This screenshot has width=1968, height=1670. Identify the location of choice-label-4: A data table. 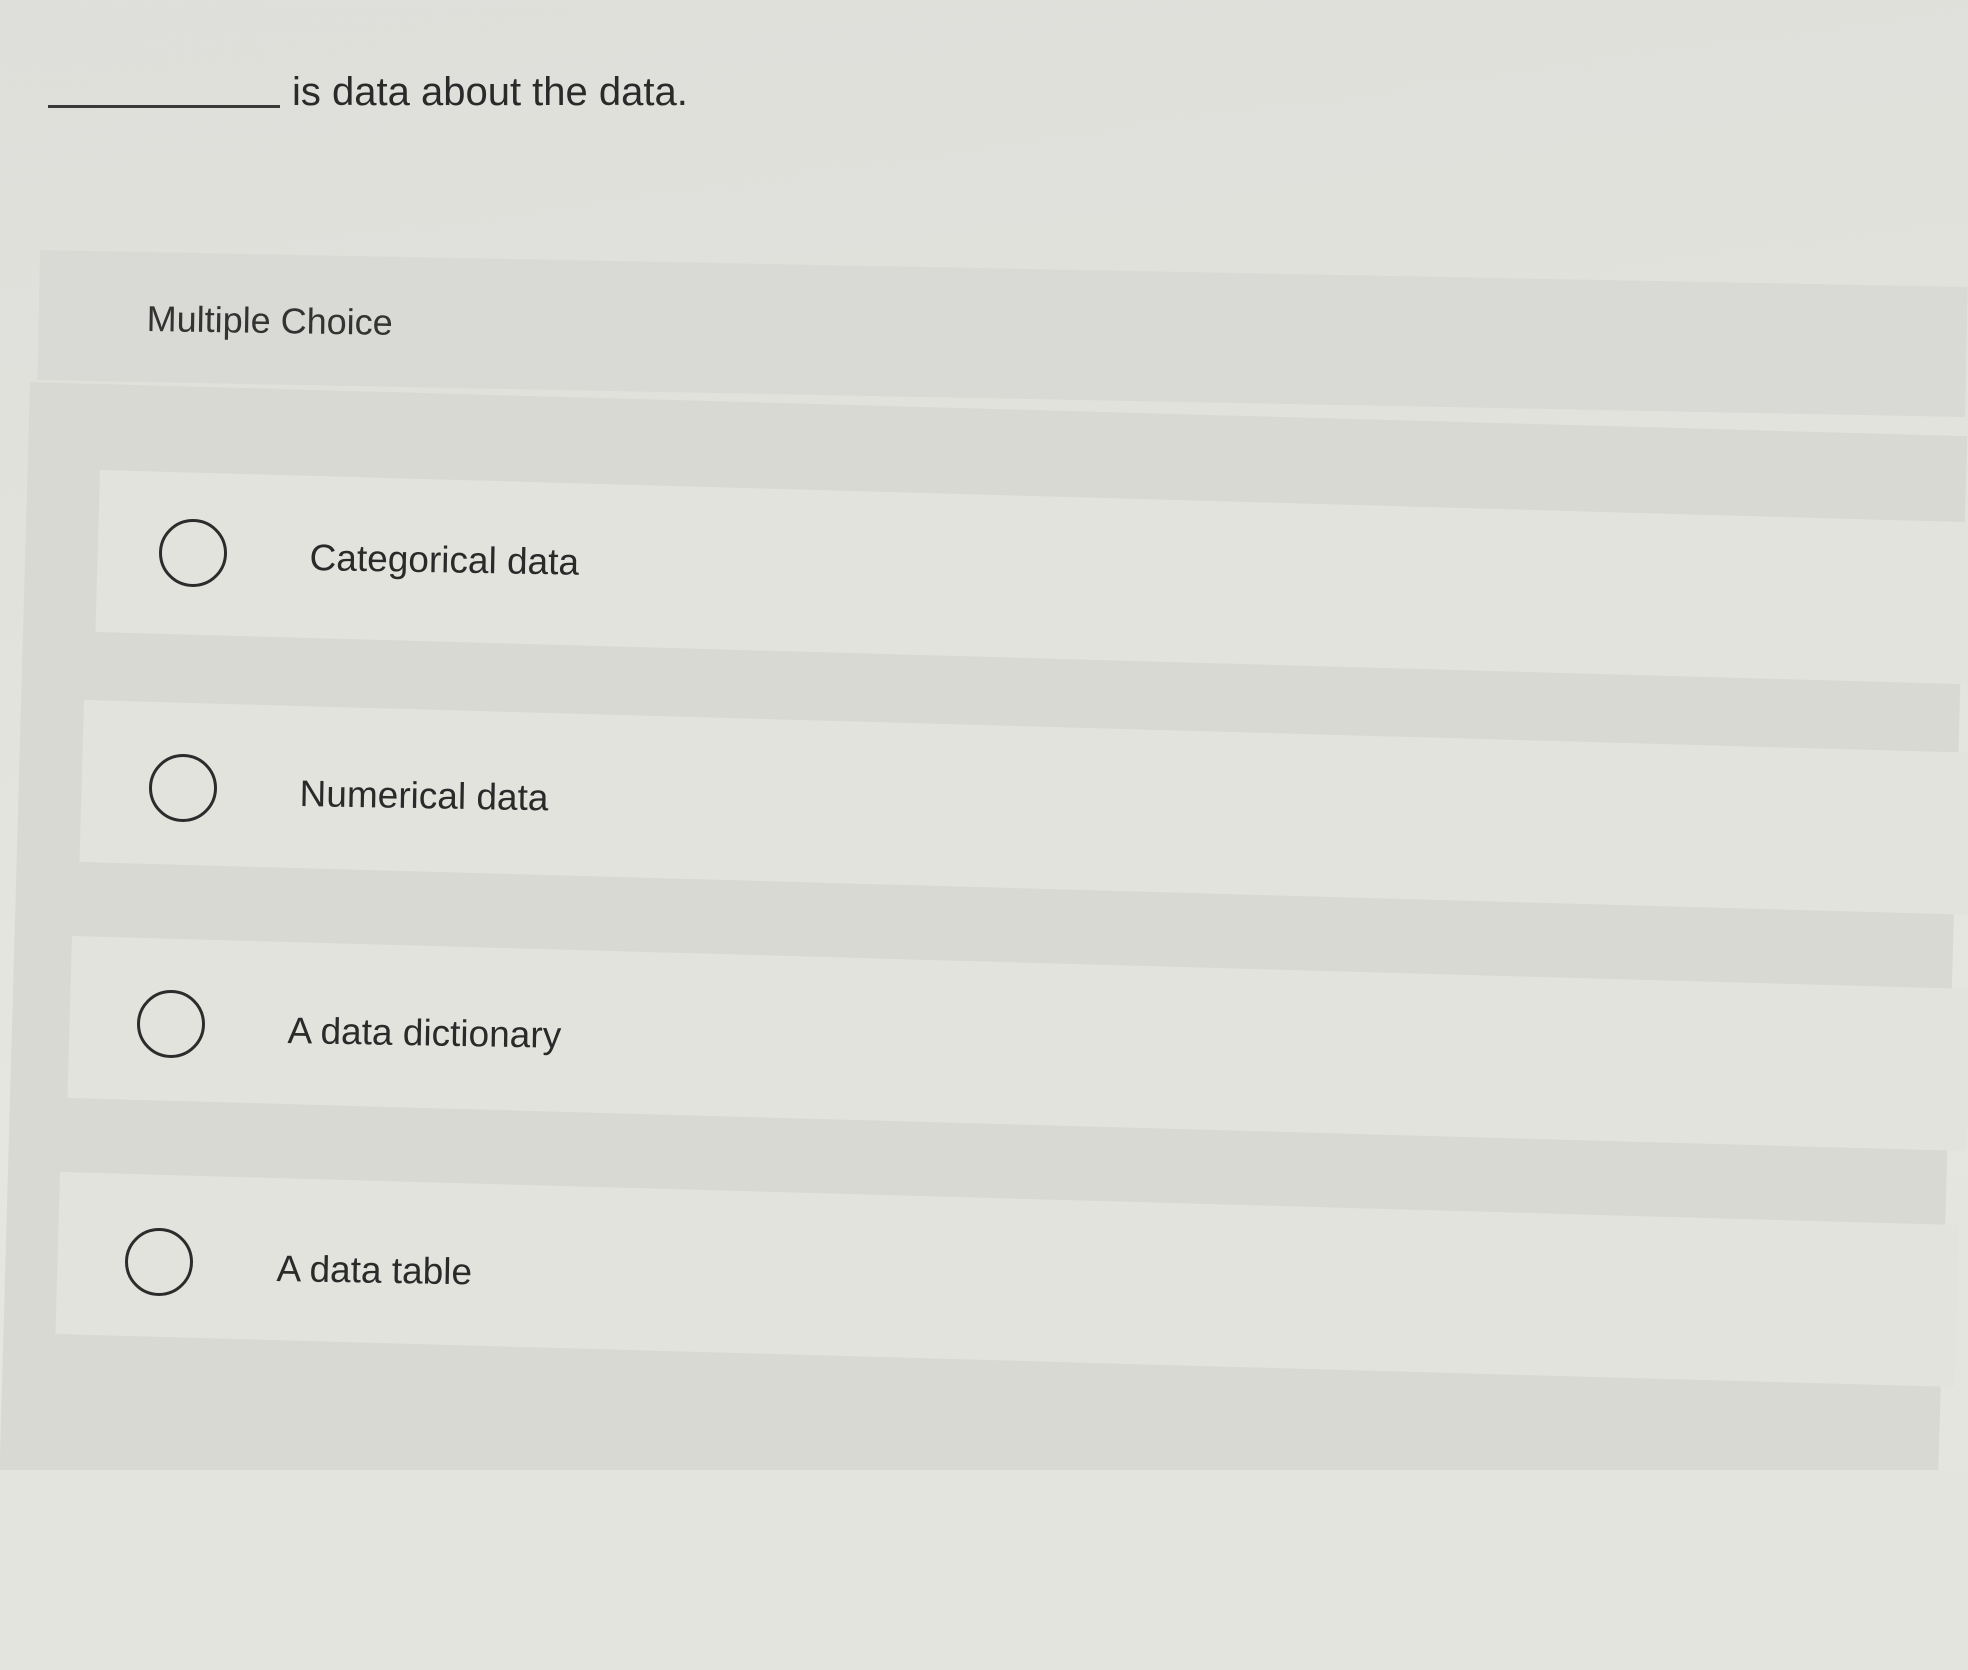
(374, 1270).